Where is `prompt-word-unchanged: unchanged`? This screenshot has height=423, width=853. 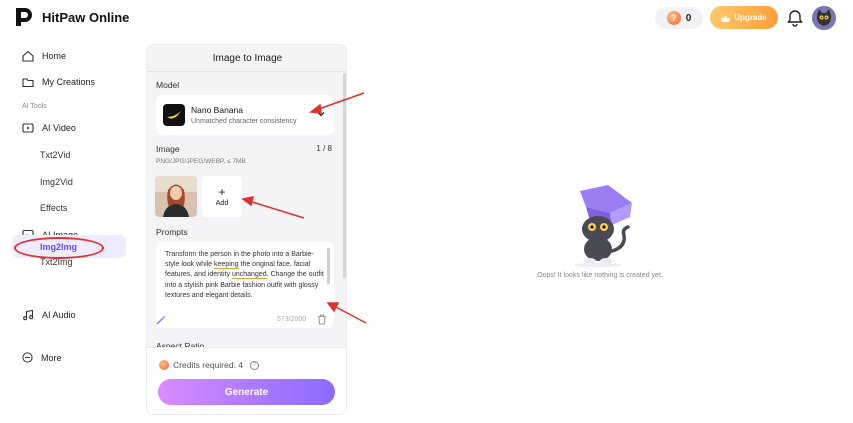 prompt-word-unchanged: unchanged is located at coordinates (249, 275).